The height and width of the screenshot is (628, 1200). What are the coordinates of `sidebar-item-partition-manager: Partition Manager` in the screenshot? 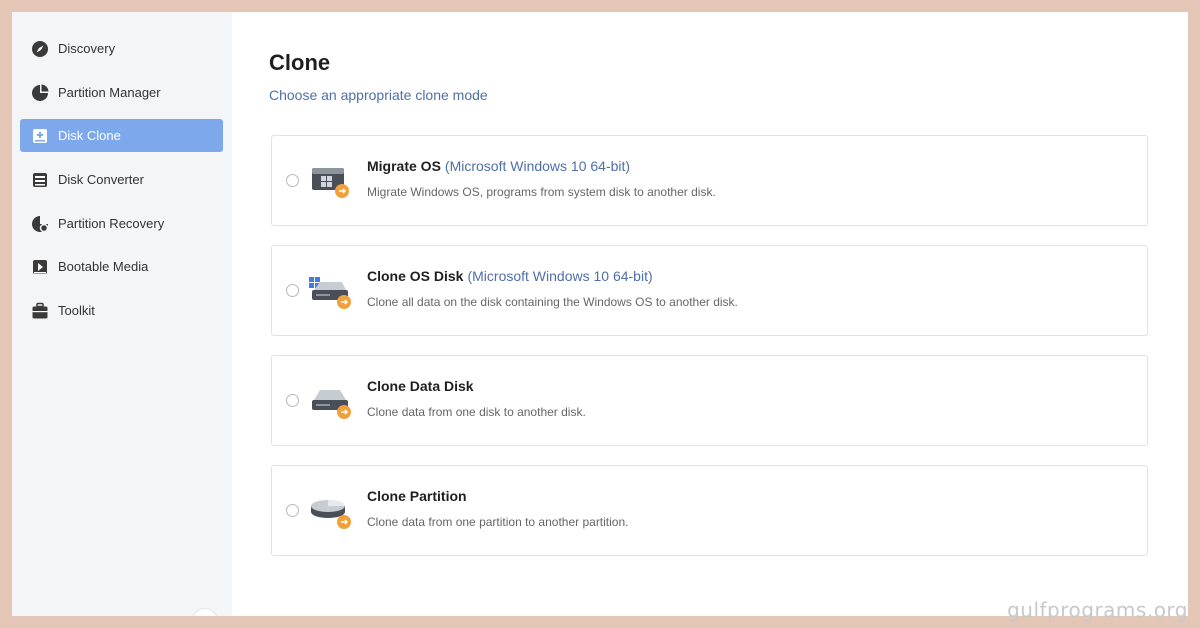 It's located at (121, 92).